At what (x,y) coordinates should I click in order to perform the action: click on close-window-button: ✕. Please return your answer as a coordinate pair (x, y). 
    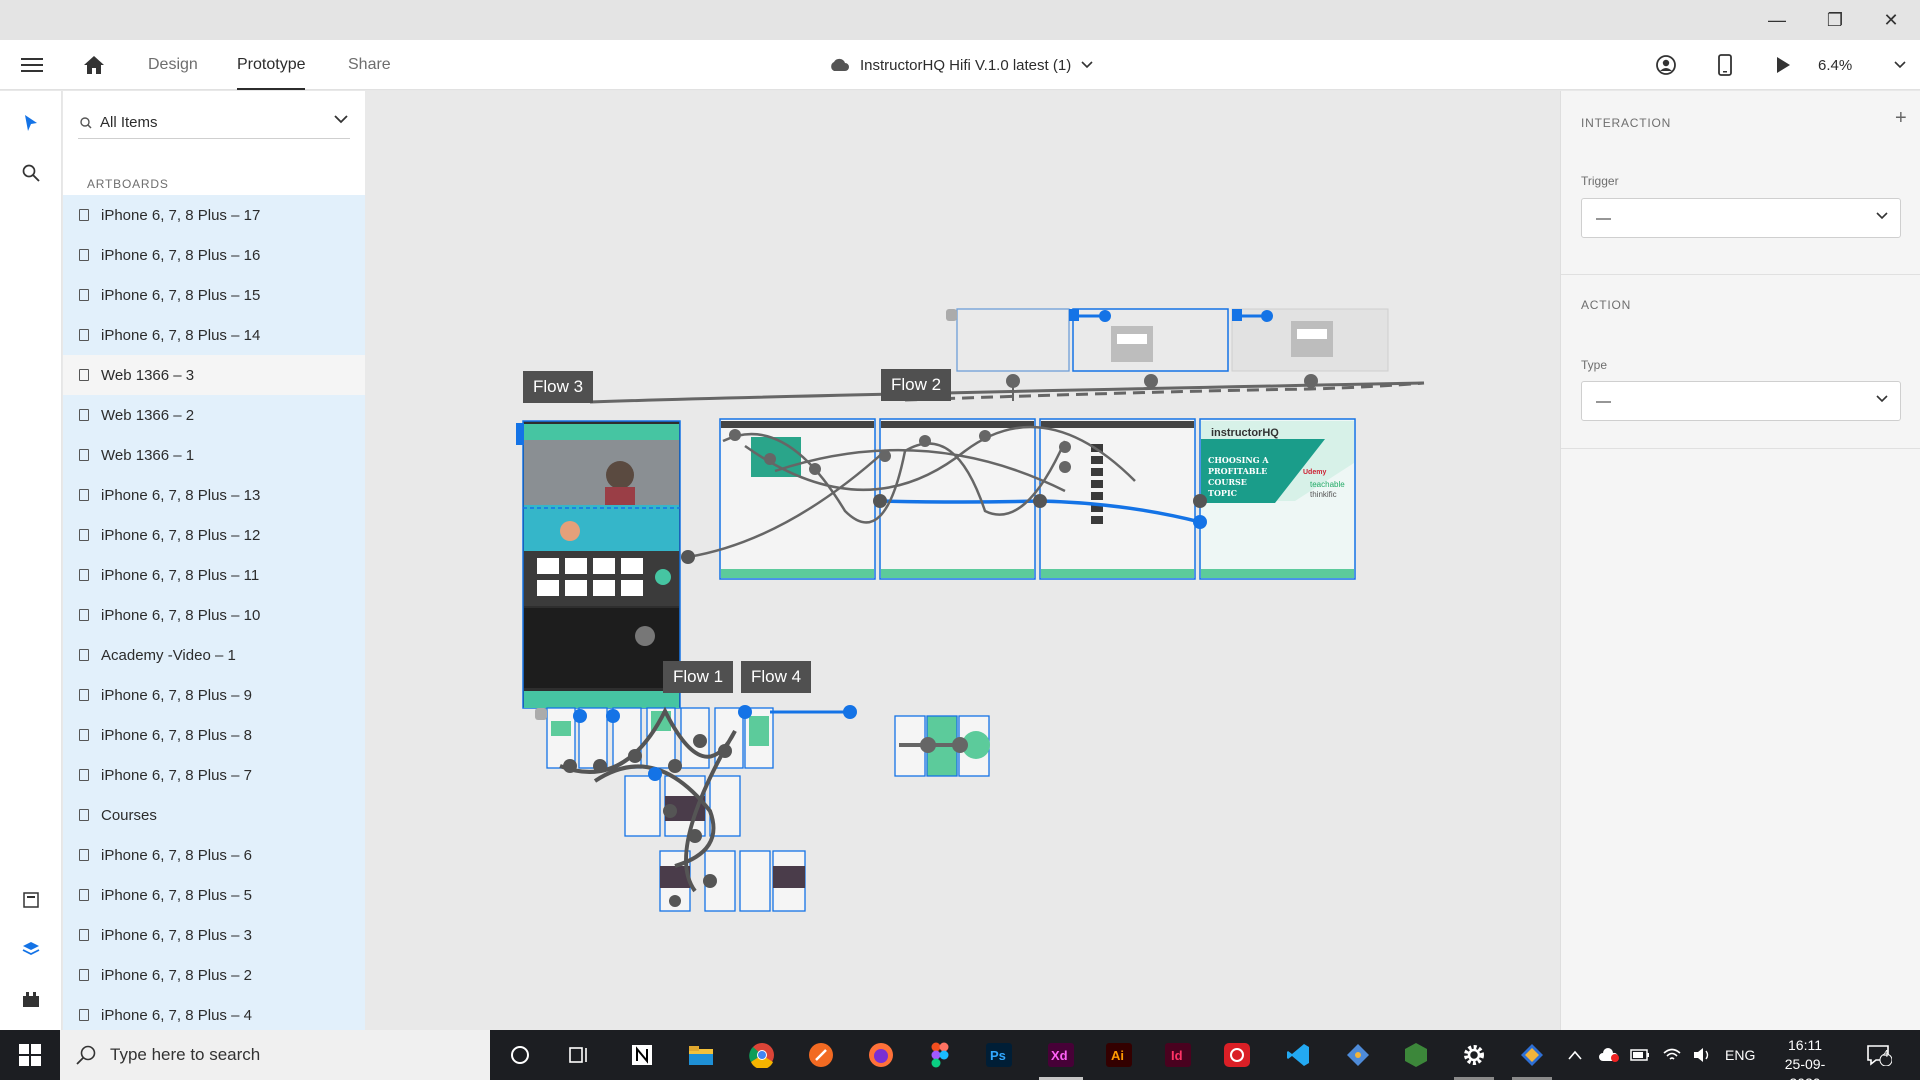
    Looking at the image, I should click on (1891, 20).